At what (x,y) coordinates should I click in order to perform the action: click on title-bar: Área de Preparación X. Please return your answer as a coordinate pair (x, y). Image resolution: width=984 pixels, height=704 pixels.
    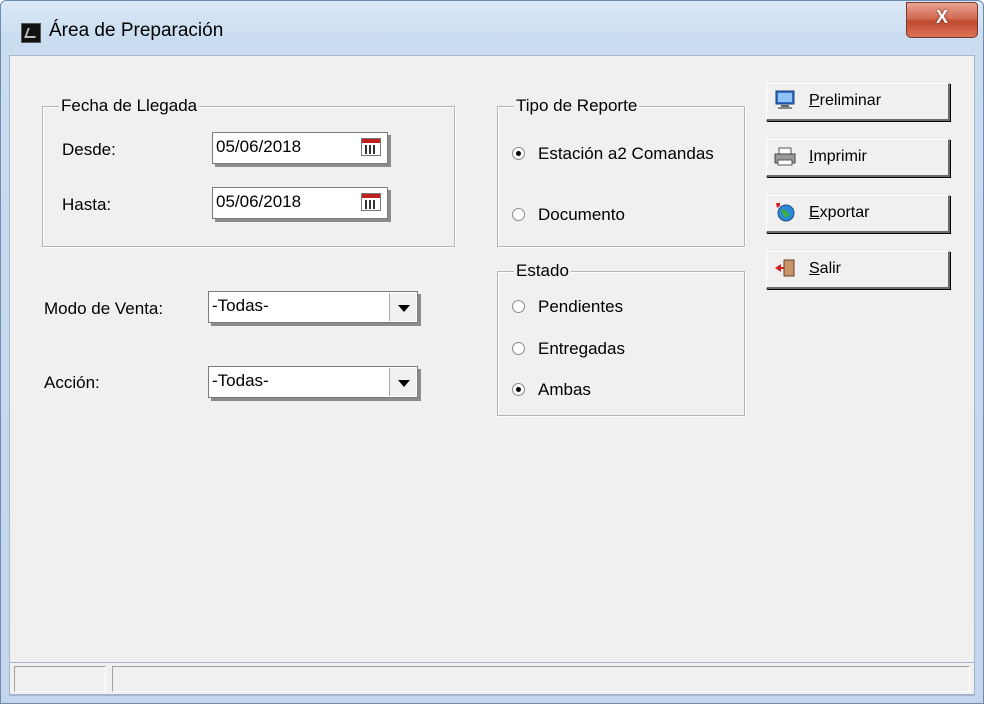
    Looking at the image, I should click on (492, 28).